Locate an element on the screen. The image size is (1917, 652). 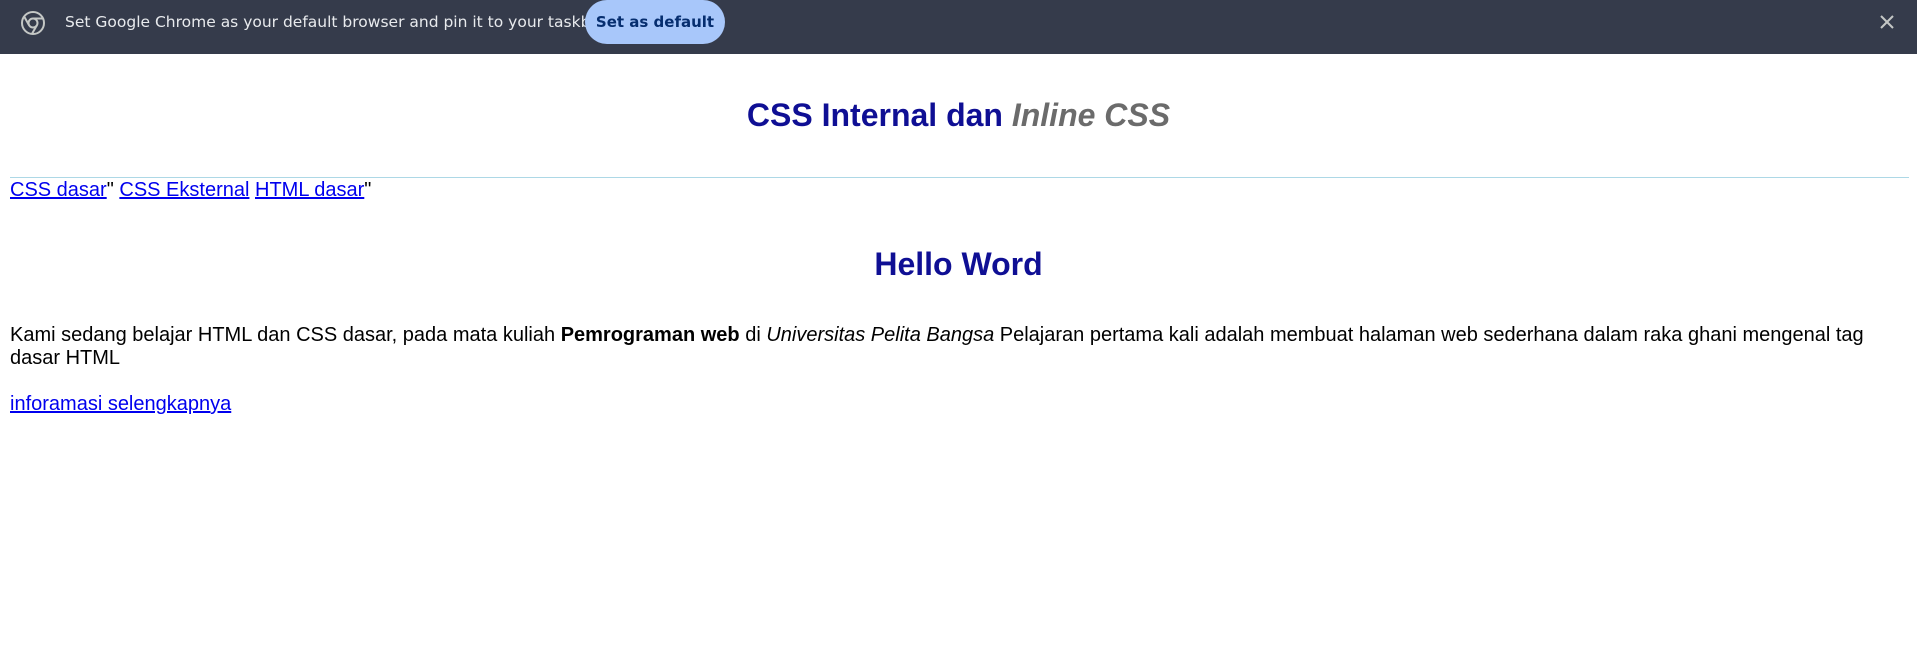
close-icon is located at coordinates (1887, 22).